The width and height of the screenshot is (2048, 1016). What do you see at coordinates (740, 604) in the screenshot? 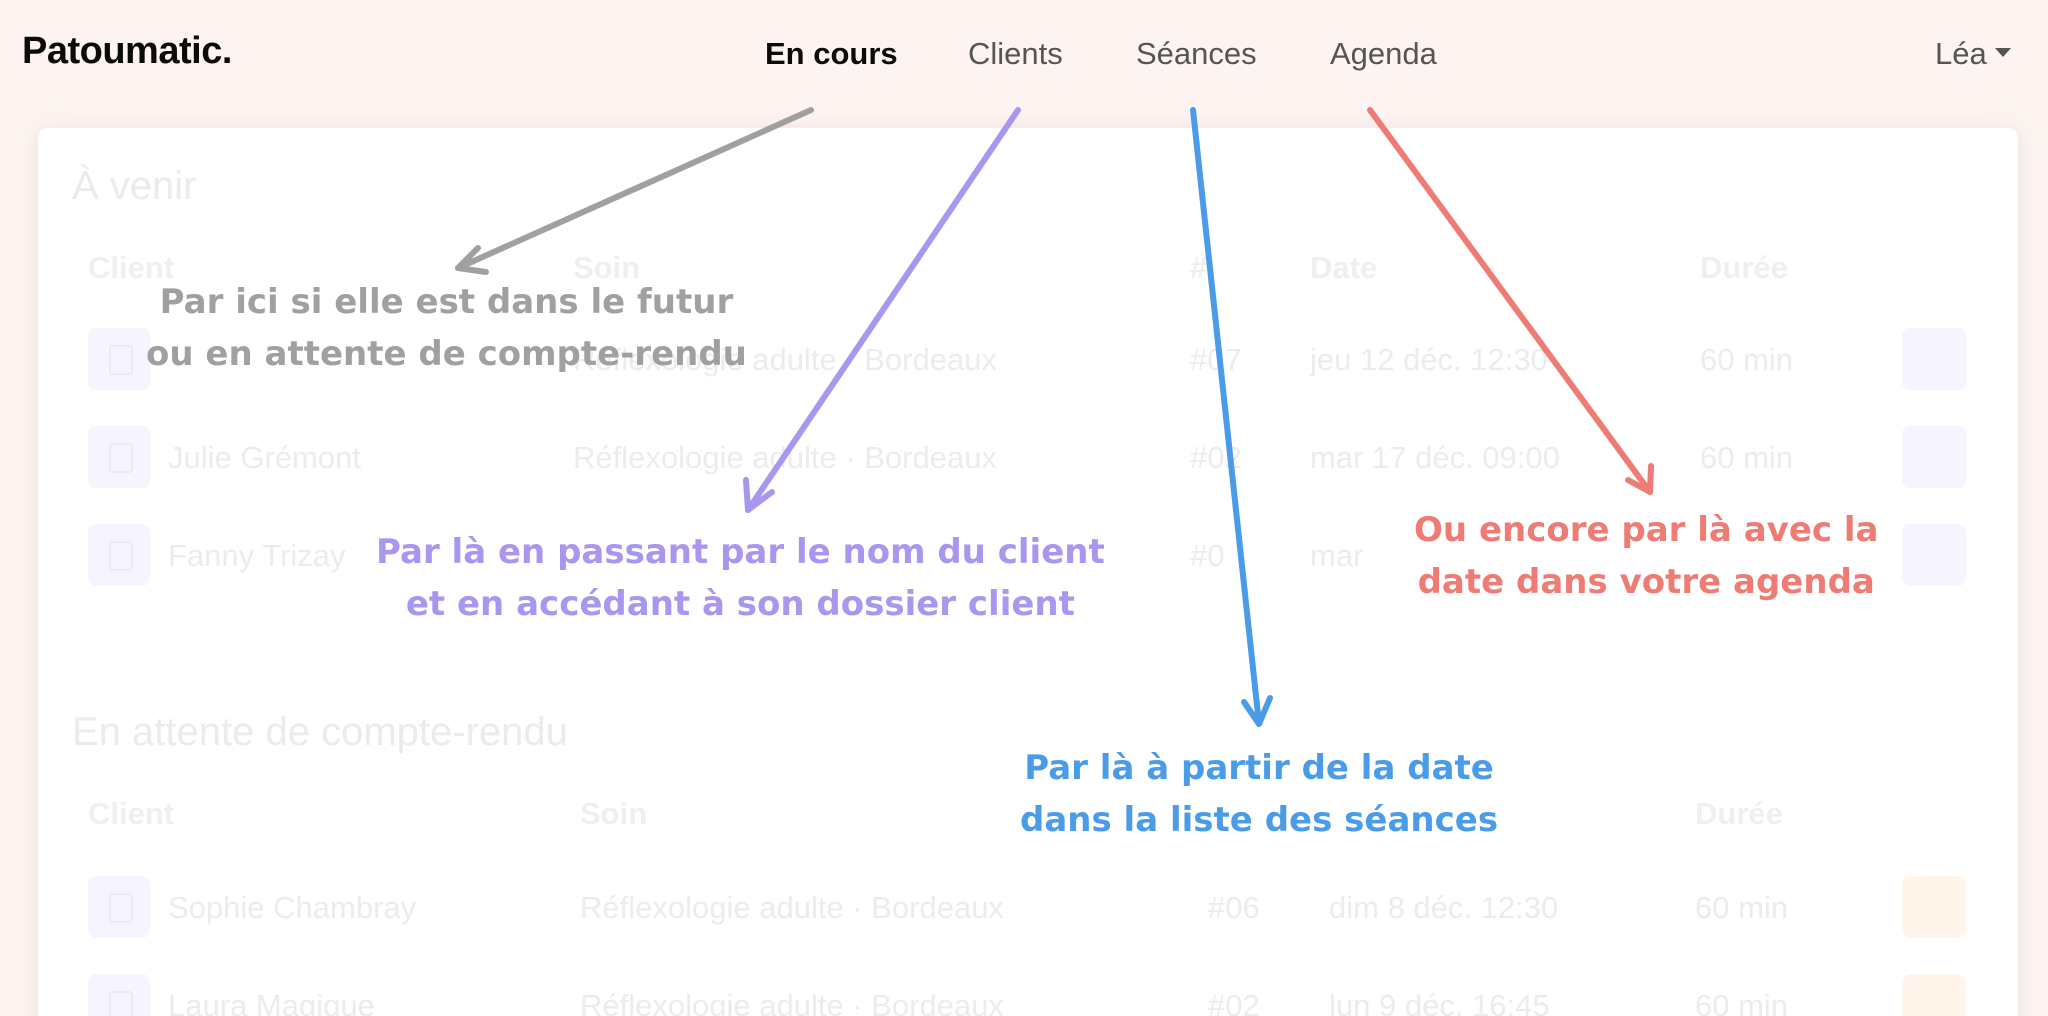
I see `annotation-purple-line2: et en accédant à son dossier client` at bounding box center [740, 604].